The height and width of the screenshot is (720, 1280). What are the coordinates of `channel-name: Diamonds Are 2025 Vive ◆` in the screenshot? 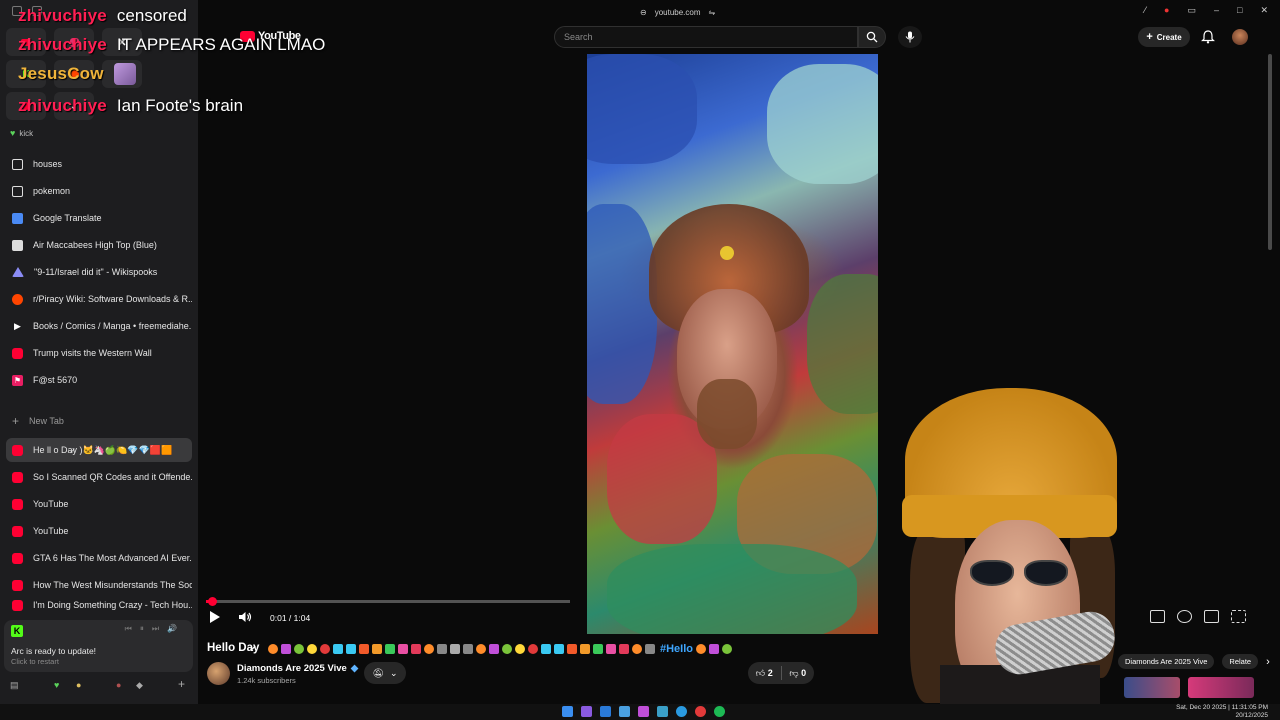 It's located at (297, 668).